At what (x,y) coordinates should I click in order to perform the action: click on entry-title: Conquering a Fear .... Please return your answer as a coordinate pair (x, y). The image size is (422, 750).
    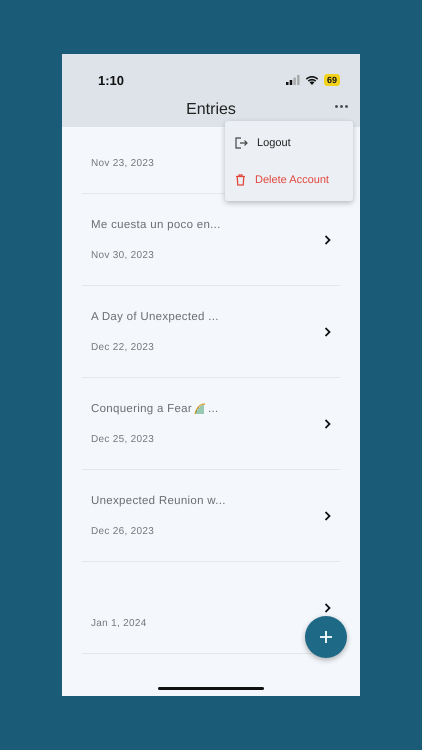
    Looking at the image, I should click on (155, 409).